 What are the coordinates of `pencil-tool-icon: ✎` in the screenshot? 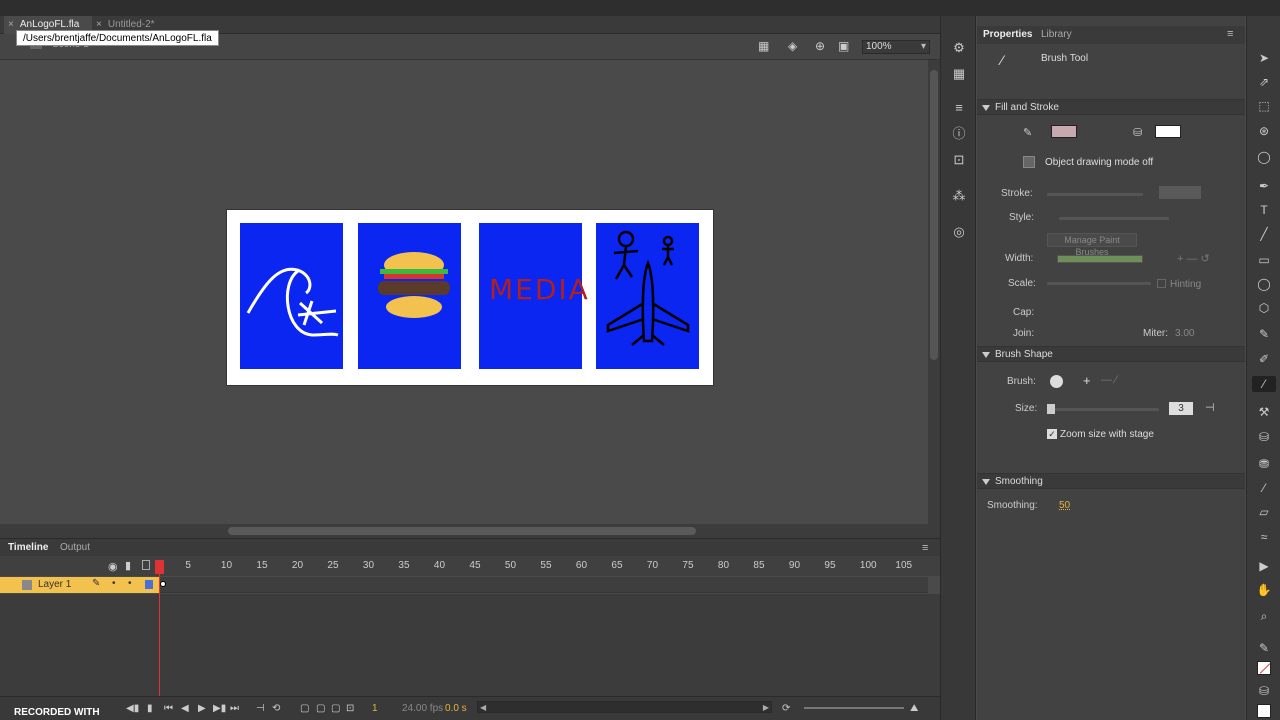 It's located at (1264, 334).